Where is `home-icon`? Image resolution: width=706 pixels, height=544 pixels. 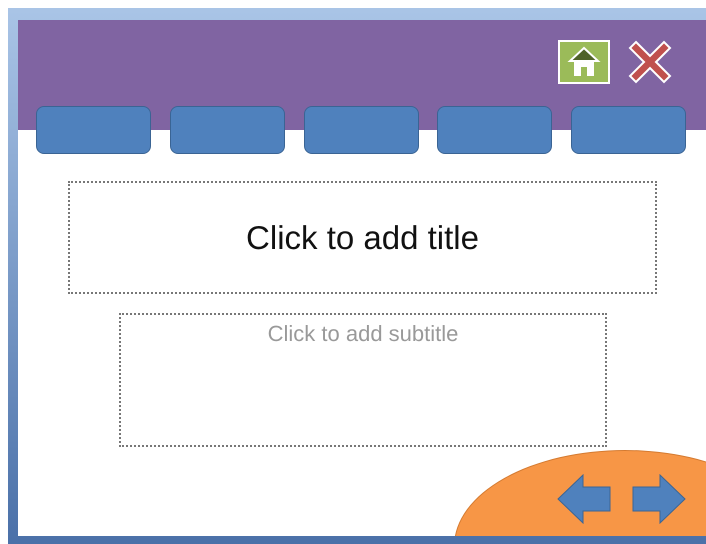
home-icon is located at coordinates (584, 62).